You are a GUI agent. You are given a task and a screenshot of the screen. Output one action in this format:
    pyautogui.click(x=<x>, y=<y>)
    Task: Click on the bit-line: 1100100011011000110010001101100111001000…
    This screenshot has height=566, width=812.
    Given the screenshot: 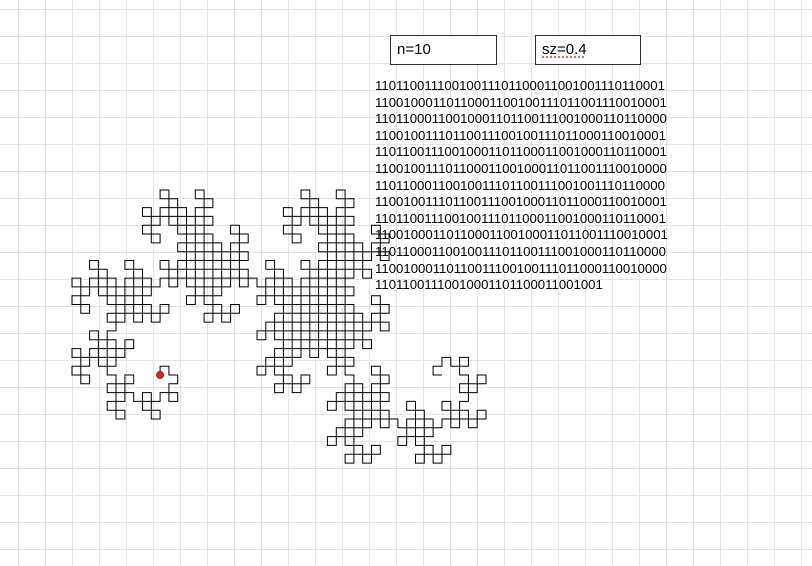 What is the action you would take?
    pyautogui.click(x=521, y=235)
    